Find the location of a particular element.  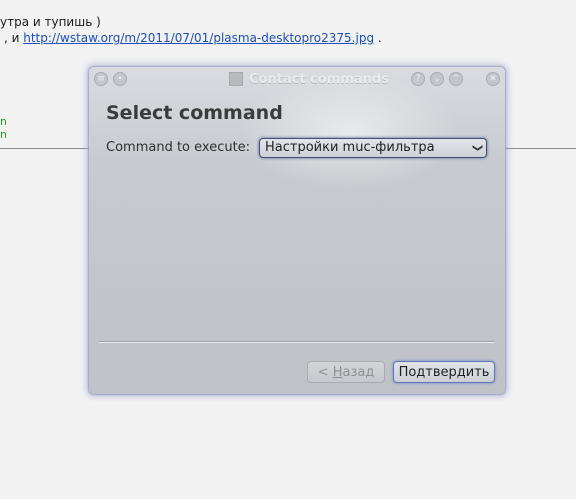

chat-text-line: утра и тупишь ) is located at coordinates (50, 22).